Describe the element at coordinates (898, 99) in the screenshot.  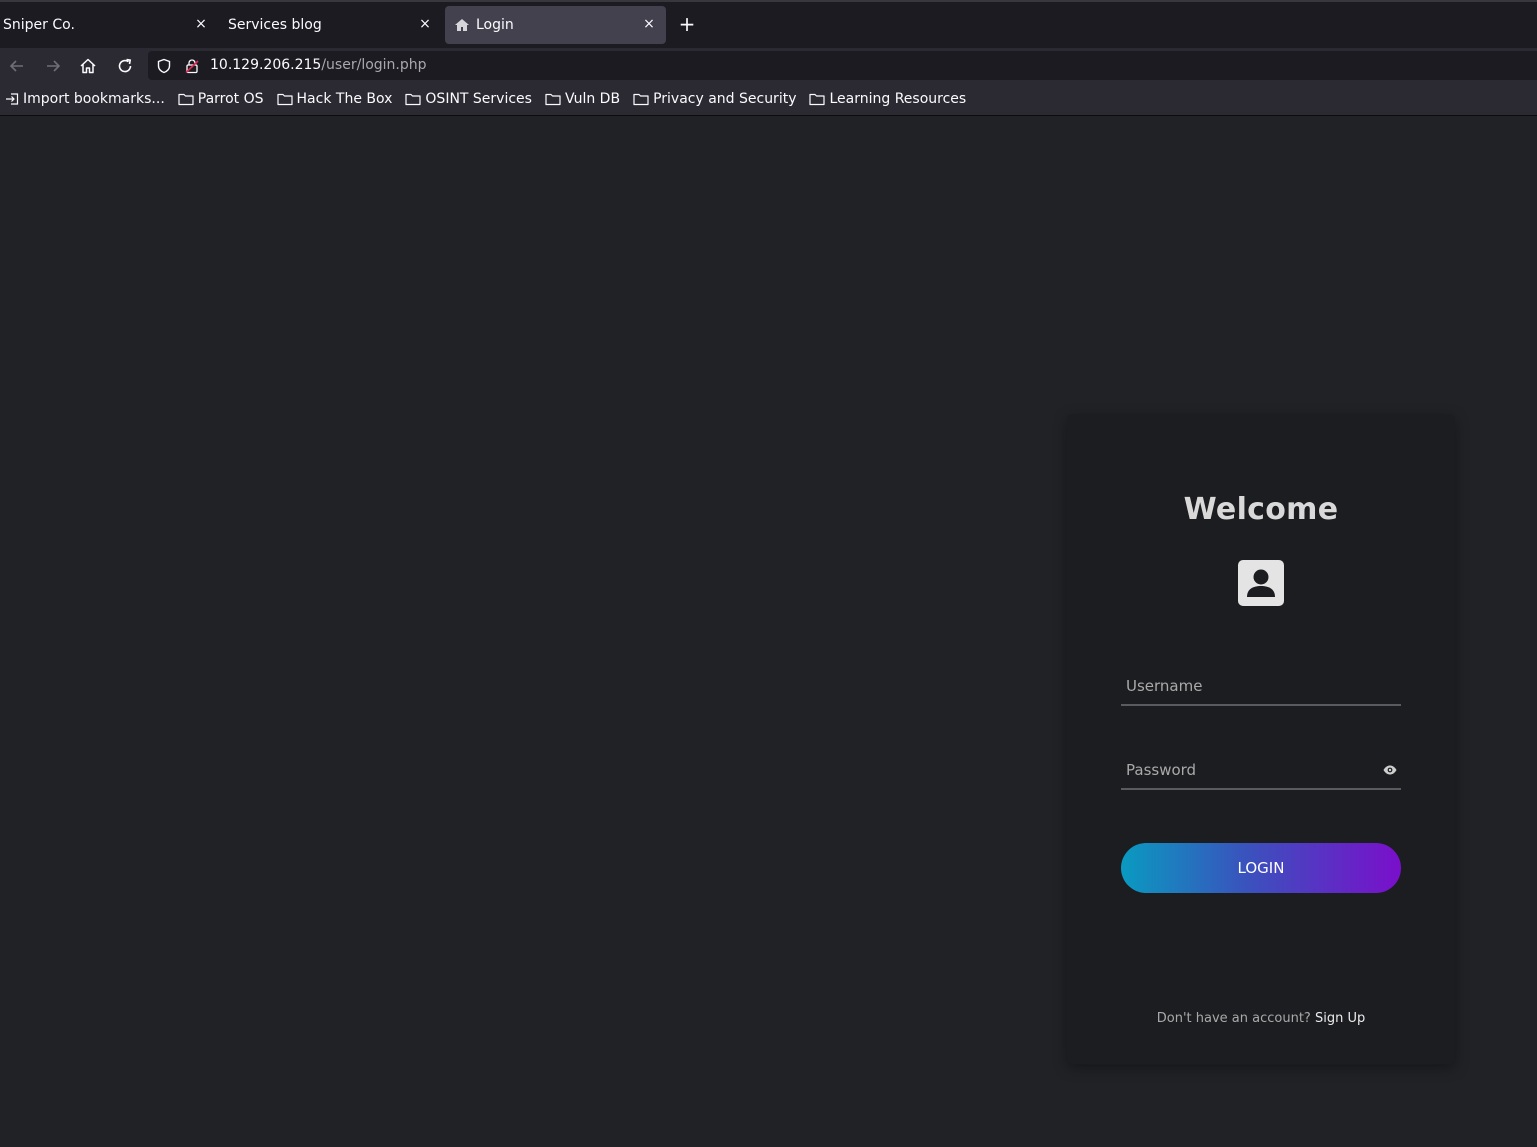
I see `bookmark-label: Learning Resources` at that location.